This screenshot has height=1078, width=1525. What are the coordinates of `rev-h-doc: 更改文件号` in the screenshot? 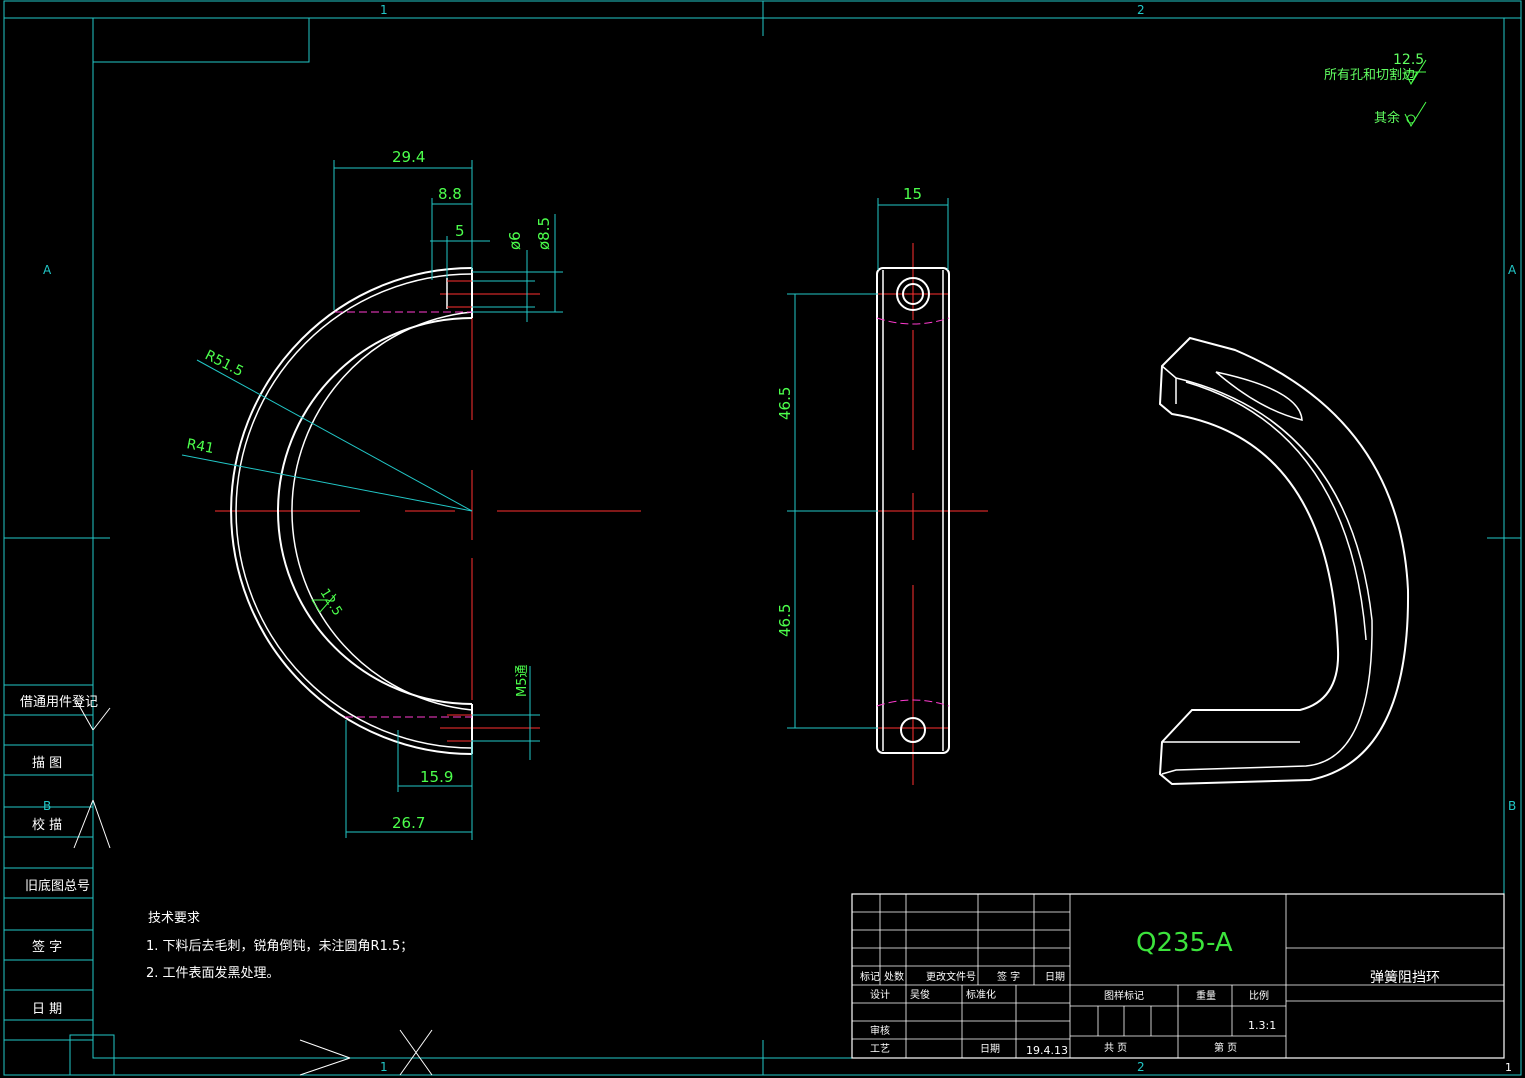 It's located at (951, 976).